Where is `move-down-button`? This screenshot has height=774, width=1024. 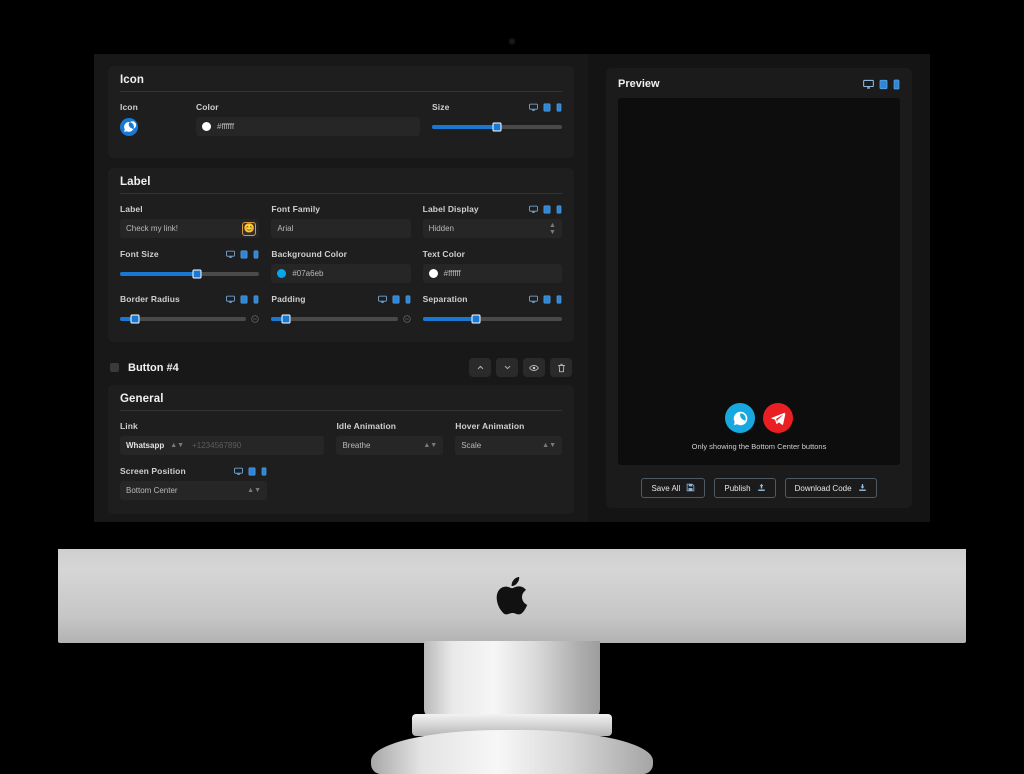 move-down-button is located at coordinates (507, 367).